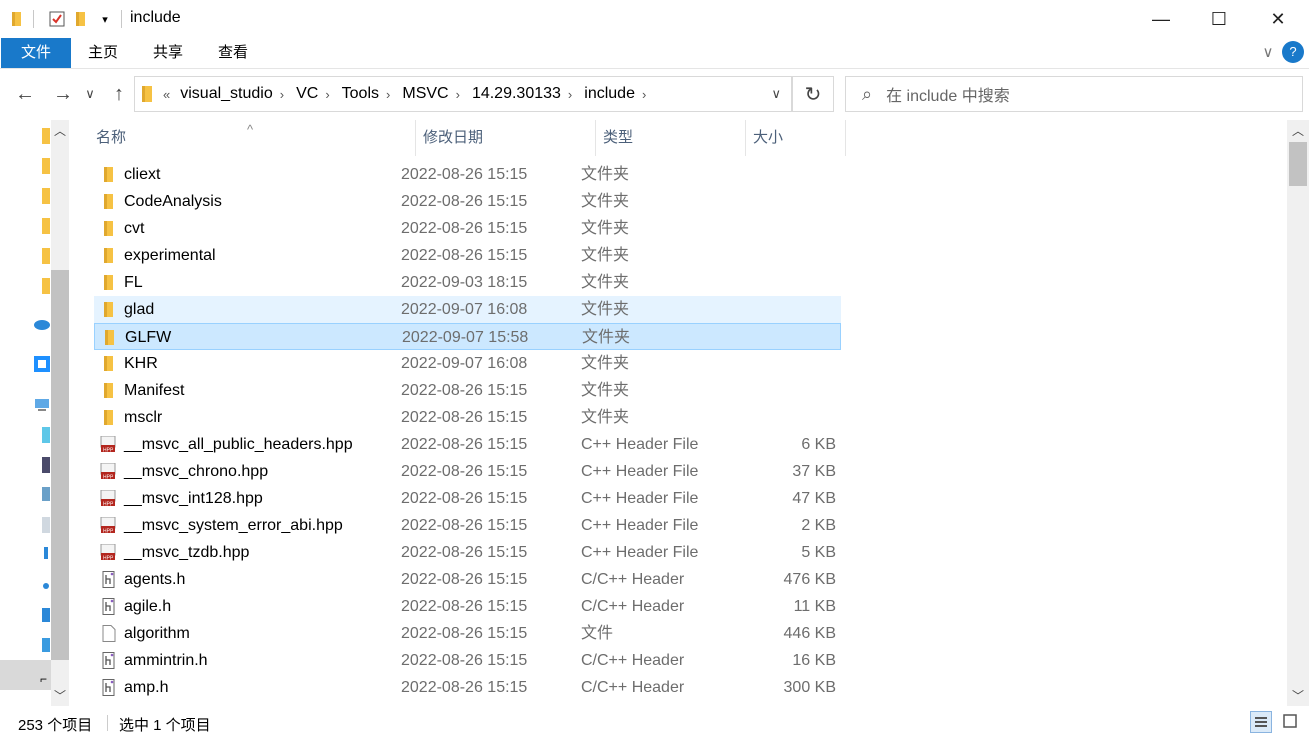 The height and width of the screenshot is (738, 1309). I want to click on tab-file: 文件, so click(36, 53).